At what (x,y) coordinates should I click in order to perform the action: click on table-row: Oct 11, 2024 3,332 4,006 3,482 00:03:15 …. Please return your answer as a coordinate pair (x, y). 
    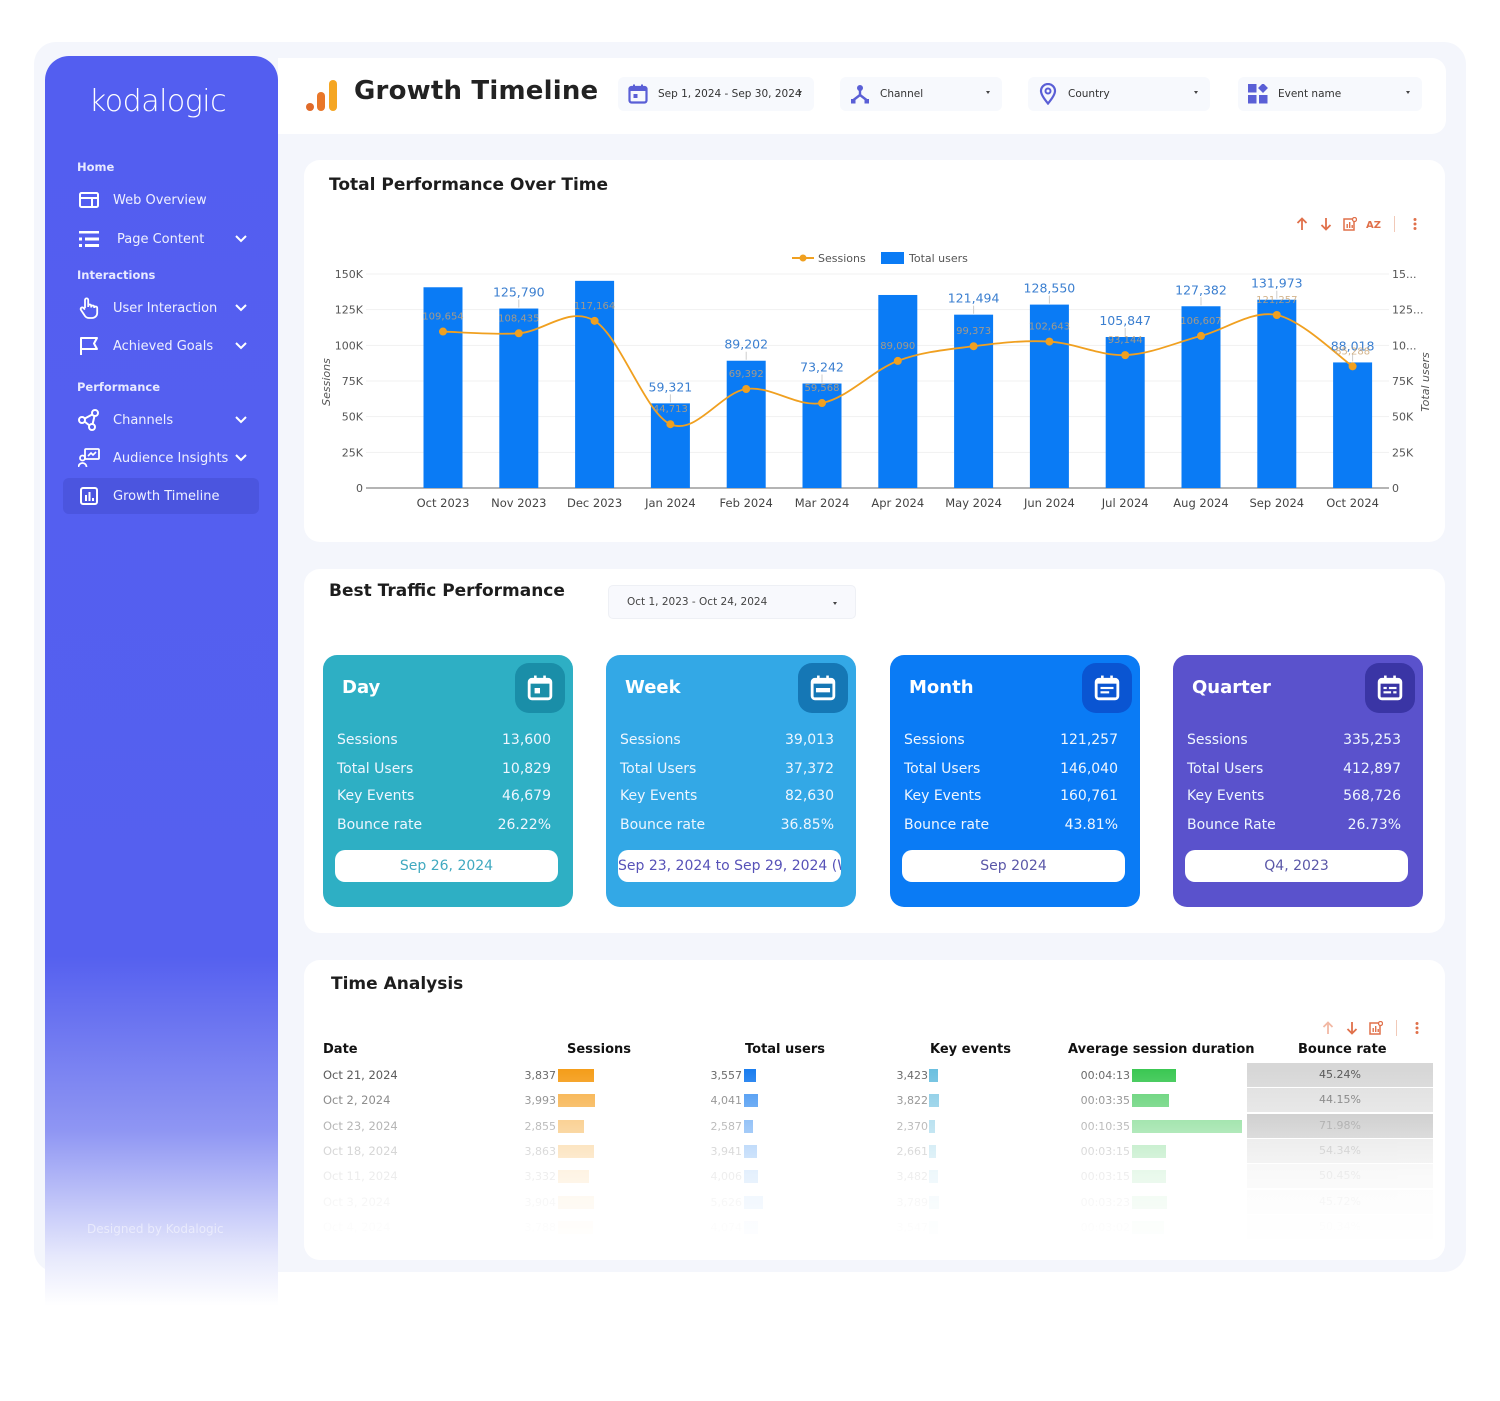
    Looking at the image, I should click on (869, 1176).